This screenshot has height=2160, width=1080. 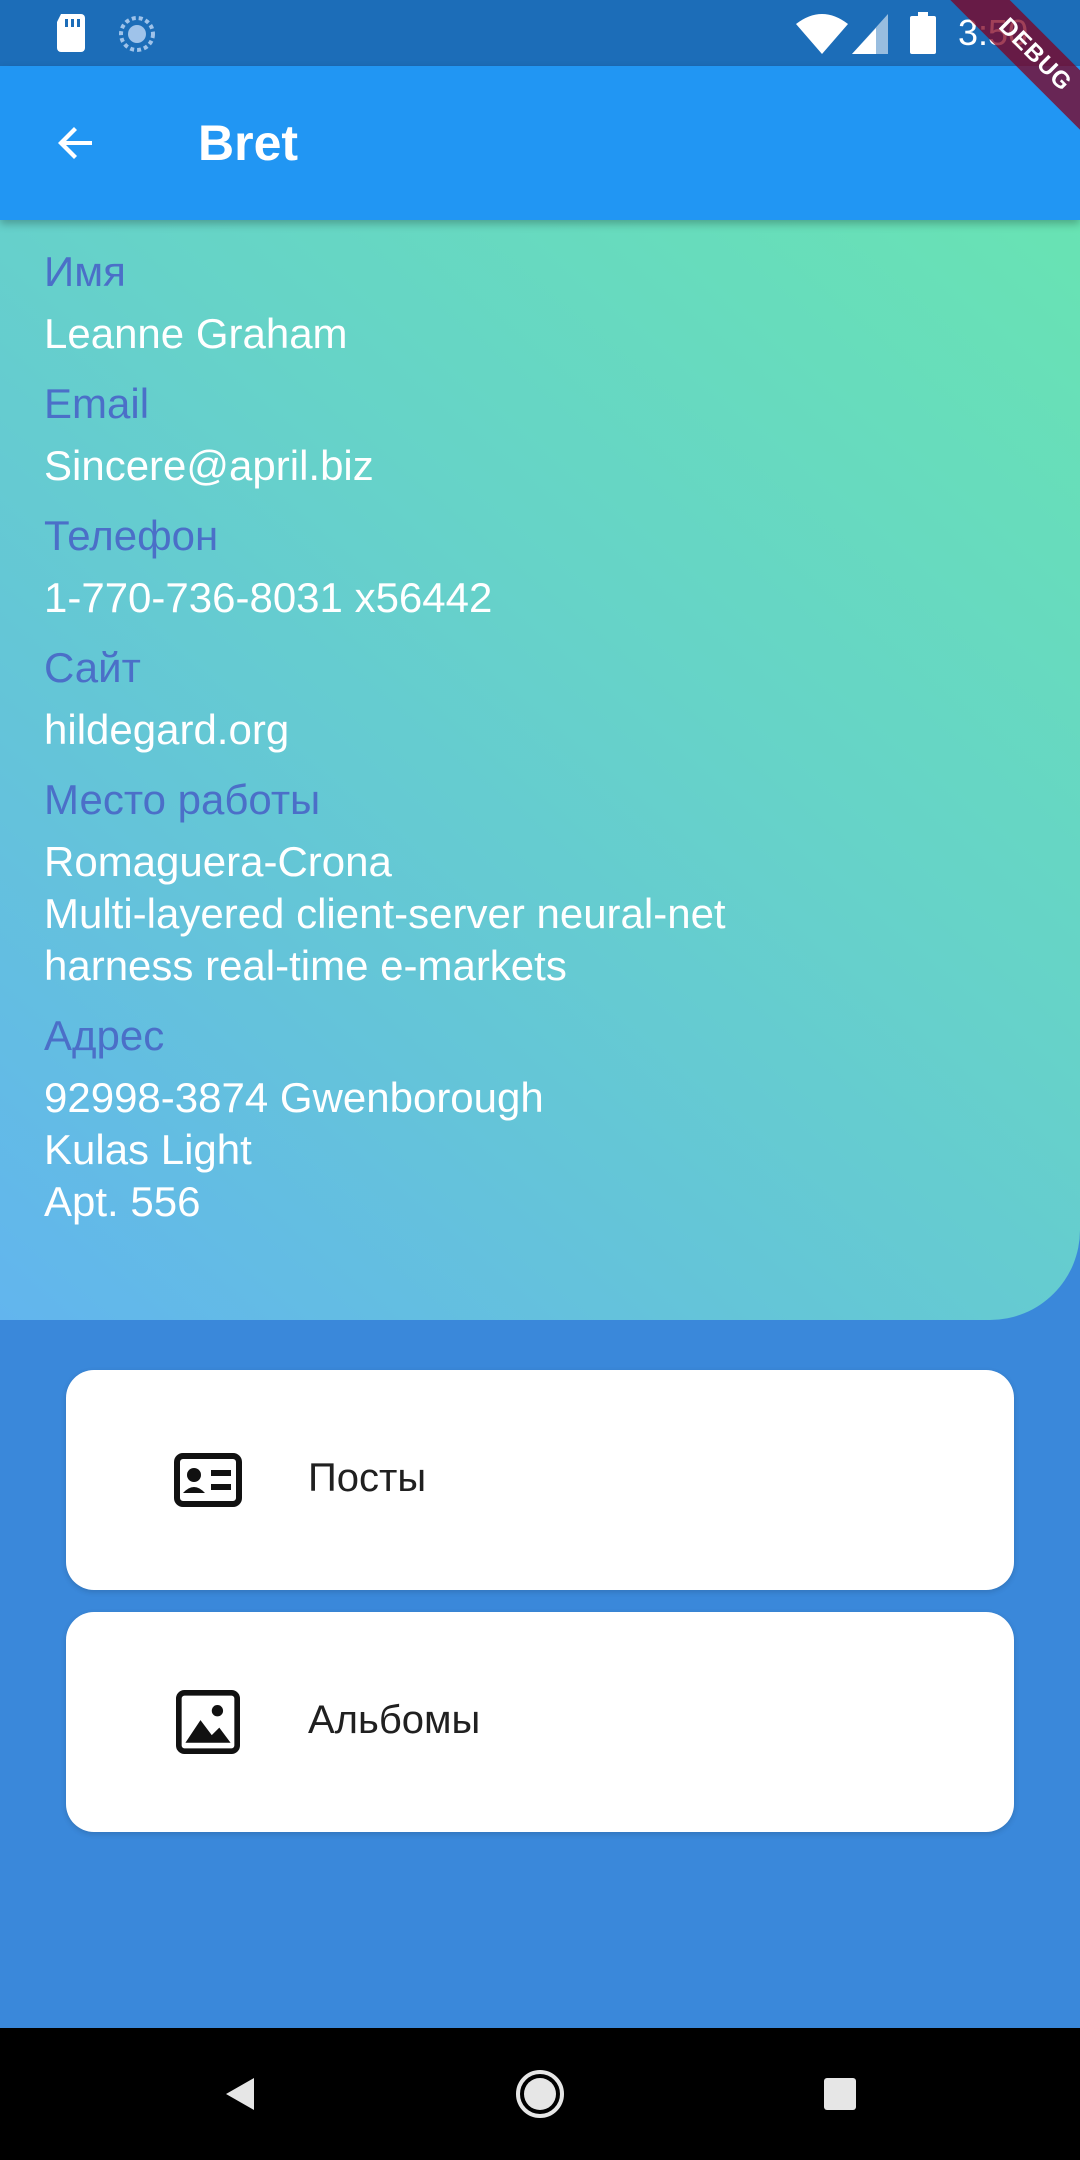 What do you see at coordinates (196, 333) in the screenshot?
I see `name-value: Leanne Graham` at bounding box center [196, 333].